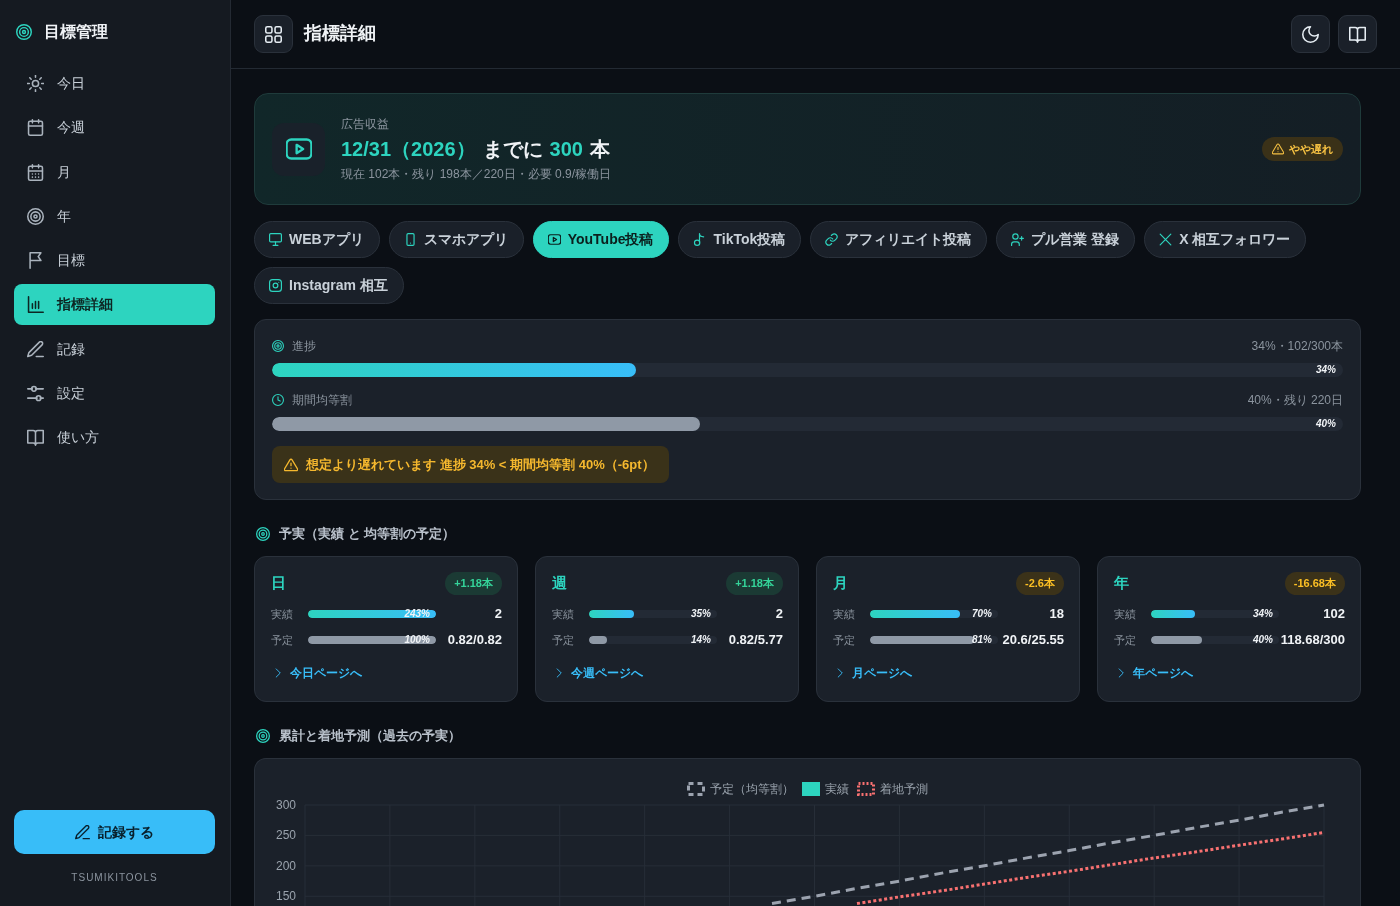 The image size is (1400, 906). What do you see at coordinates (476, 174) in the screenshot?
I see `goal-summary: 現在 102本・残り 198本／220日・必要 0.9/稼働日` at bounding box center [476, 174].